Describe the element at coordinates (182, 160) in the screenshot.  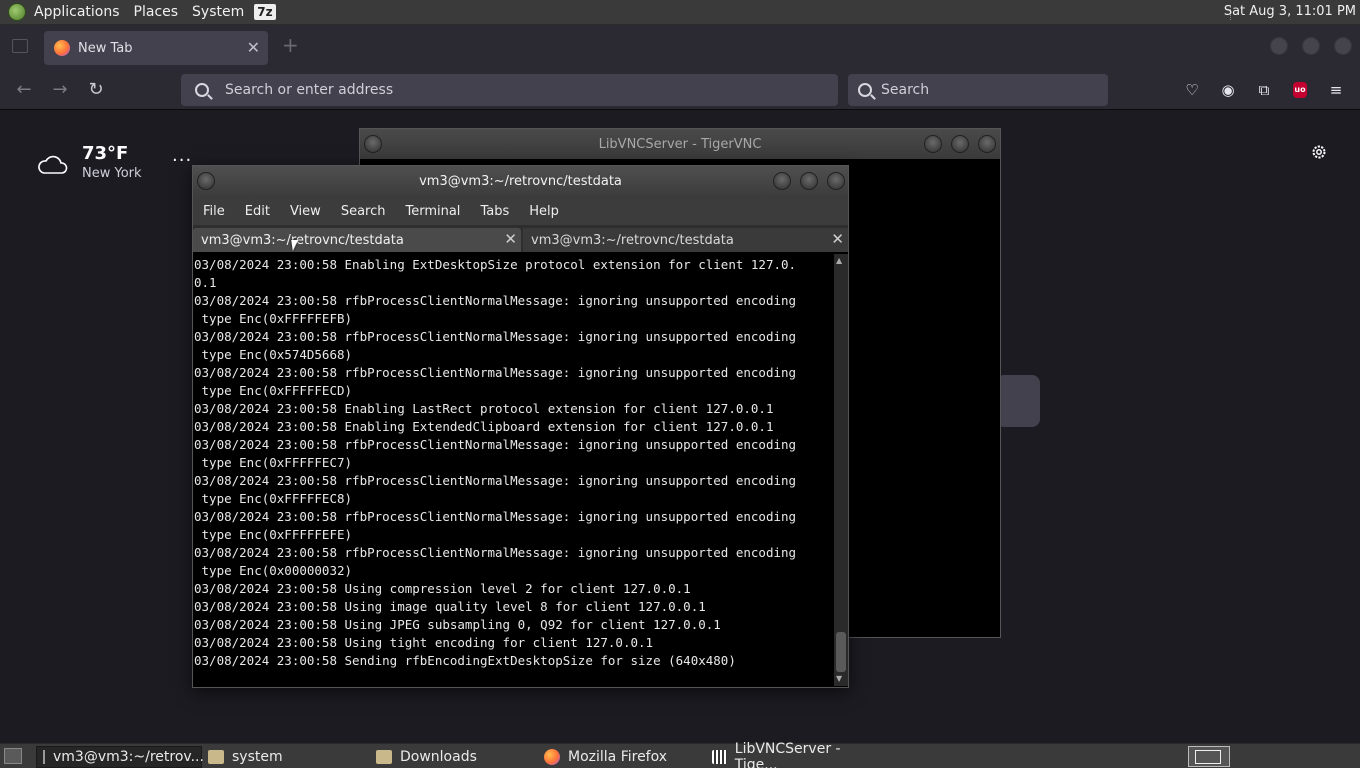
I see `weather-menu-button: ···` at that location.